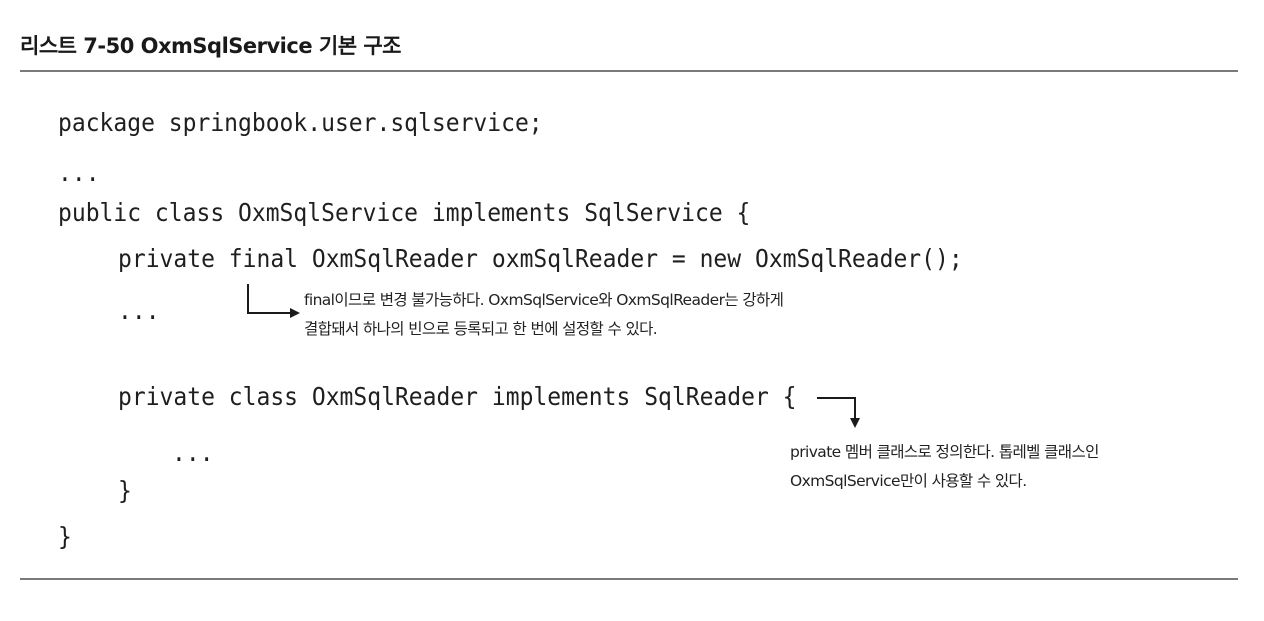 The height and width of the screenshot is (621, 1264). I want to click on code-line-outer-close-brace: }, so click(65, 536).